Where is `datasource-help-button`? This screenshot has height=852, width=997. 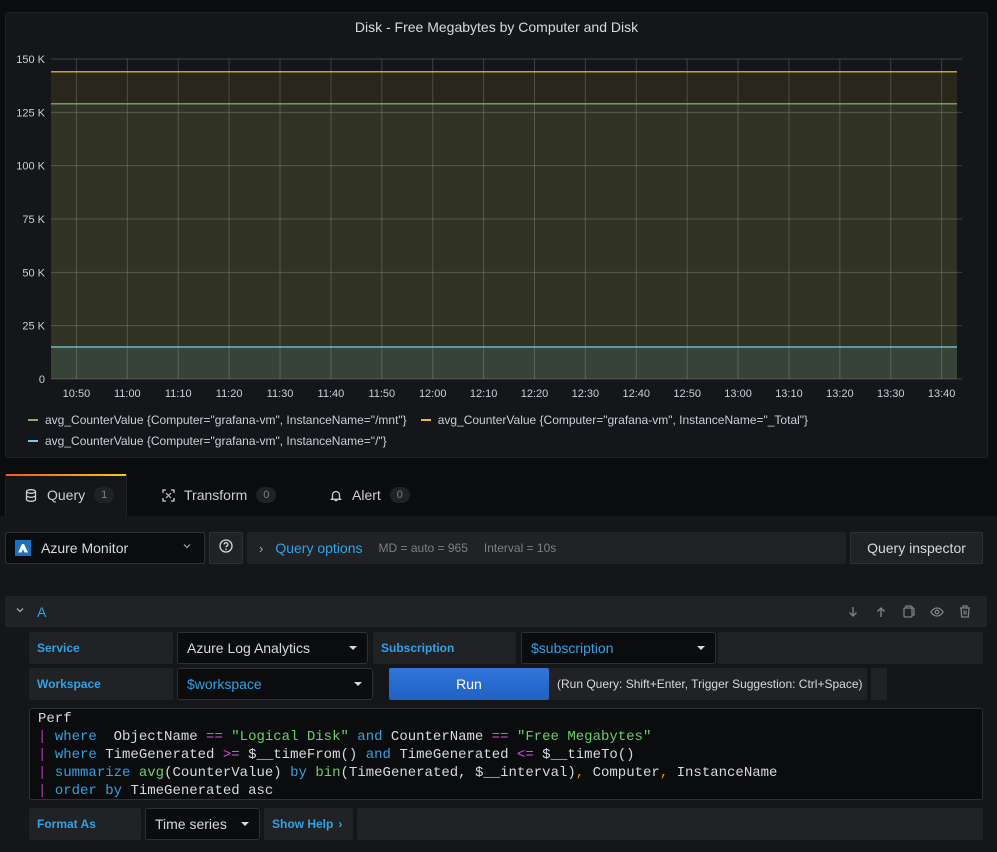 datasource-help-button is located at coordinates (226, 548).